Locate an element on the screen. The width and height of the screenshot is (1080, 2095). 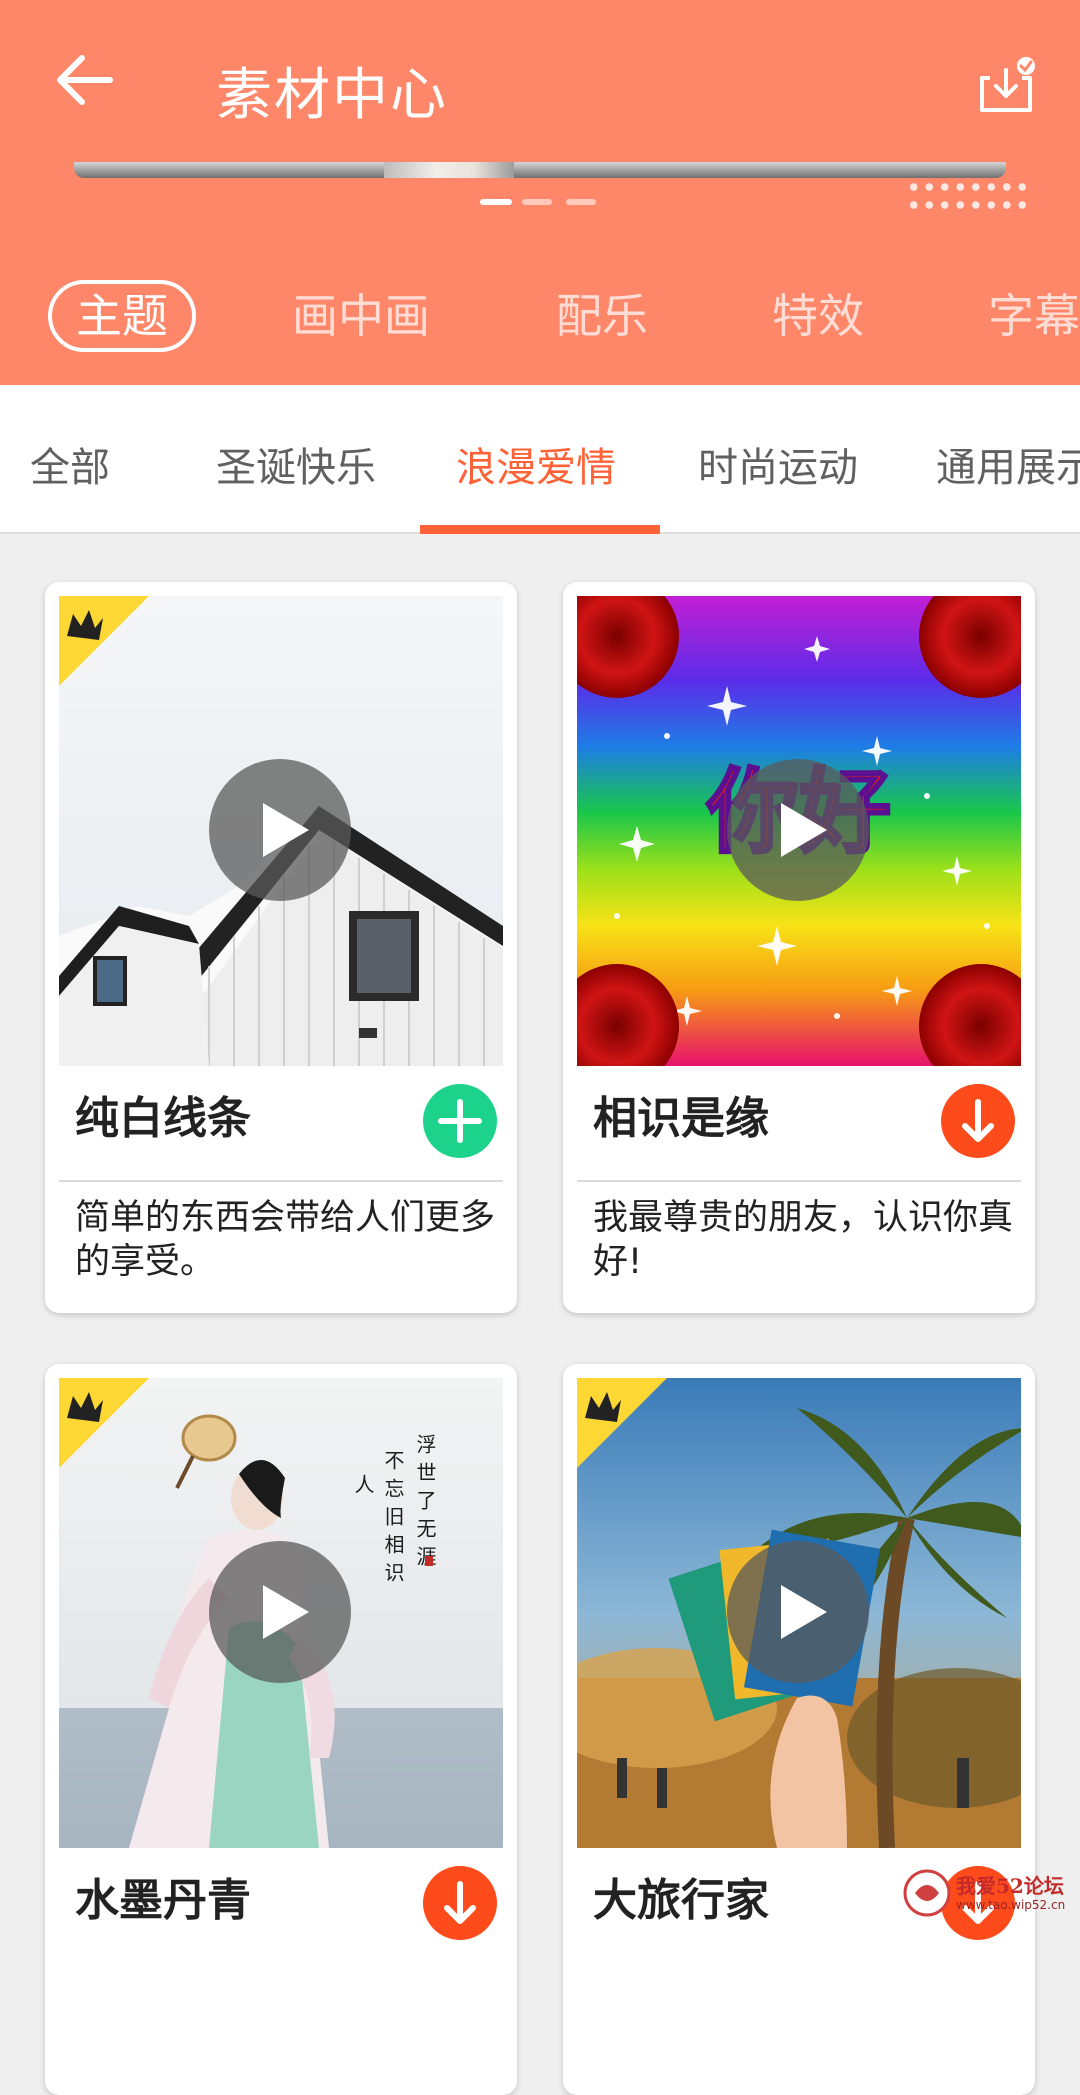
banner-carousel is located at coordinates (540, 170).